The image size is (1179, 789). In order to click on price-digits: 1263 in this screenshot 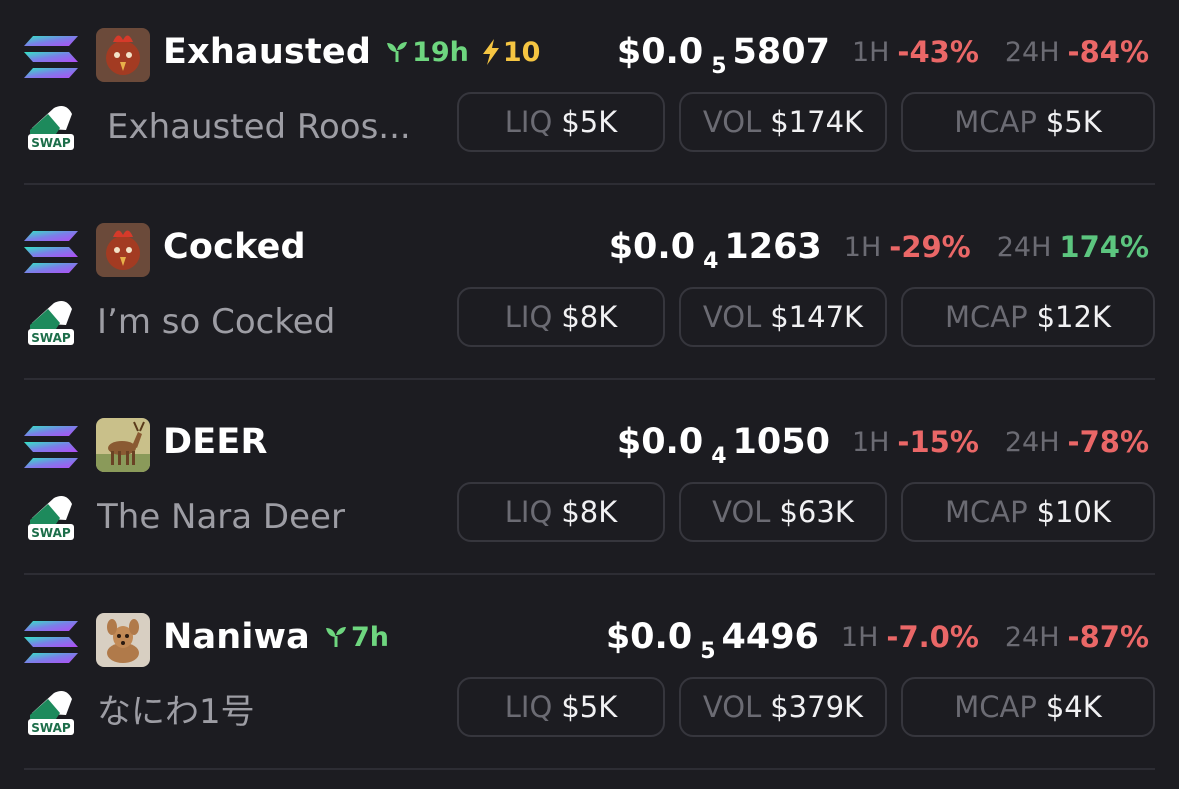, I will do `click(773, 247)`.